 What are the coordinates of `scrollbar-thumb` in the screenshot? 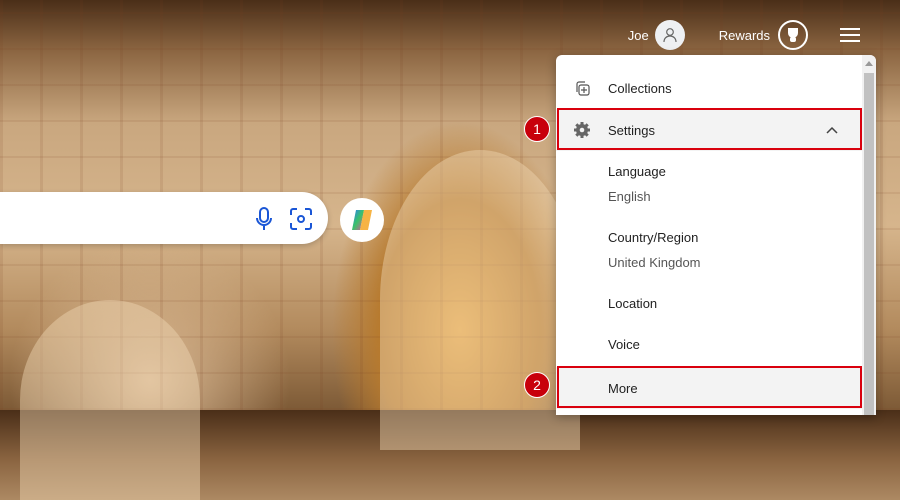 It's located at (869, 244).